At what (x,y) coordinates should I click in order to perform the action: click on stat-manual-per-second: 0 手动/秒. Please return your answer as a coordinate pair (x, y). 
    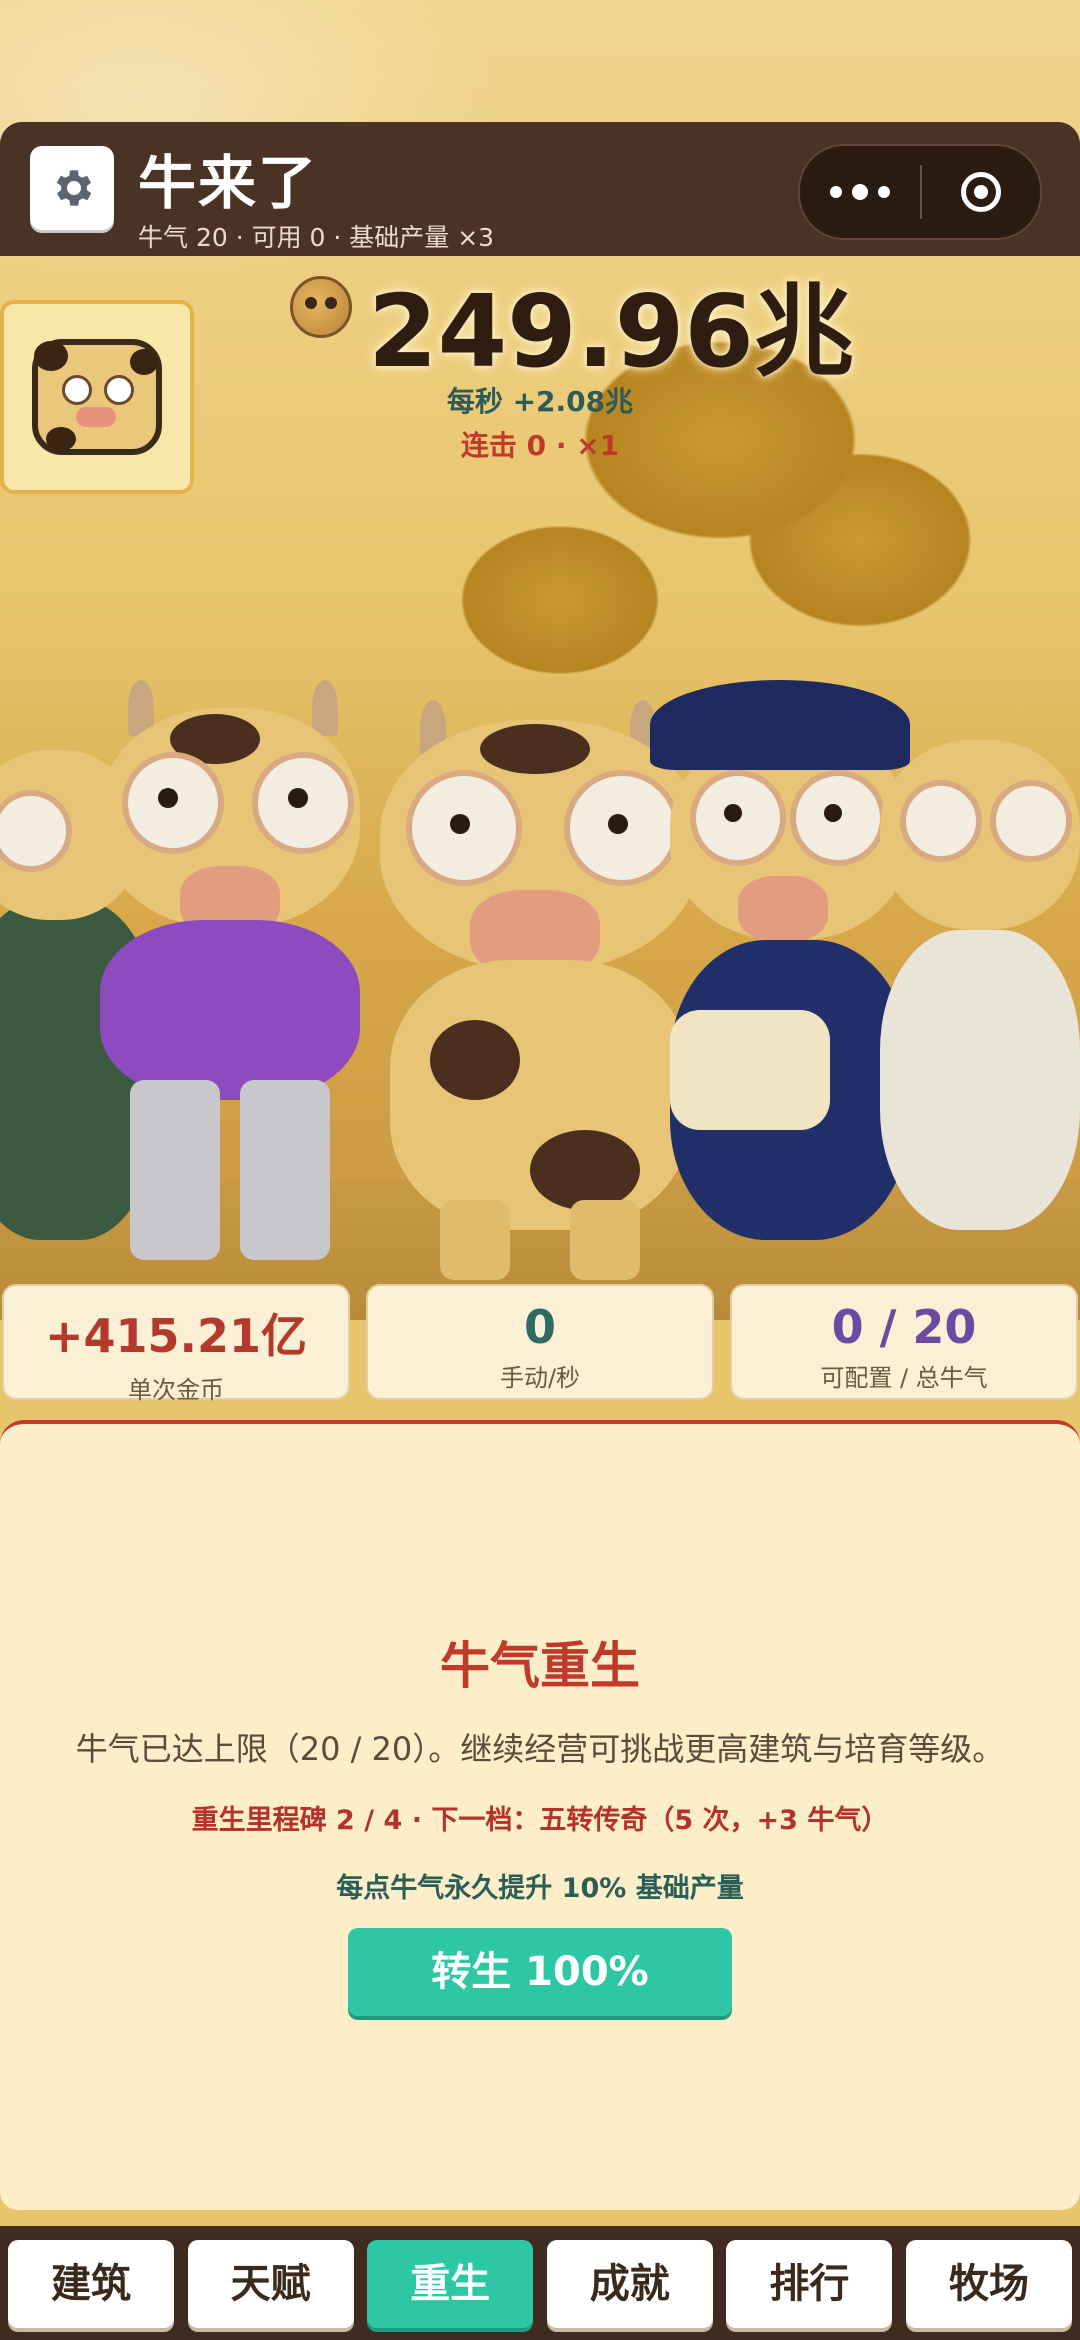
    Looking at the image, I should click on (540, 1342).